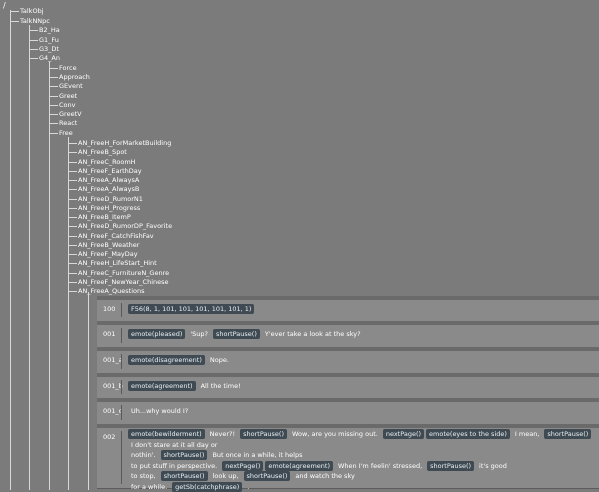  I want to click on dialogue-panel: 001_a emote(disagreement)Nope., so click(348, 360).